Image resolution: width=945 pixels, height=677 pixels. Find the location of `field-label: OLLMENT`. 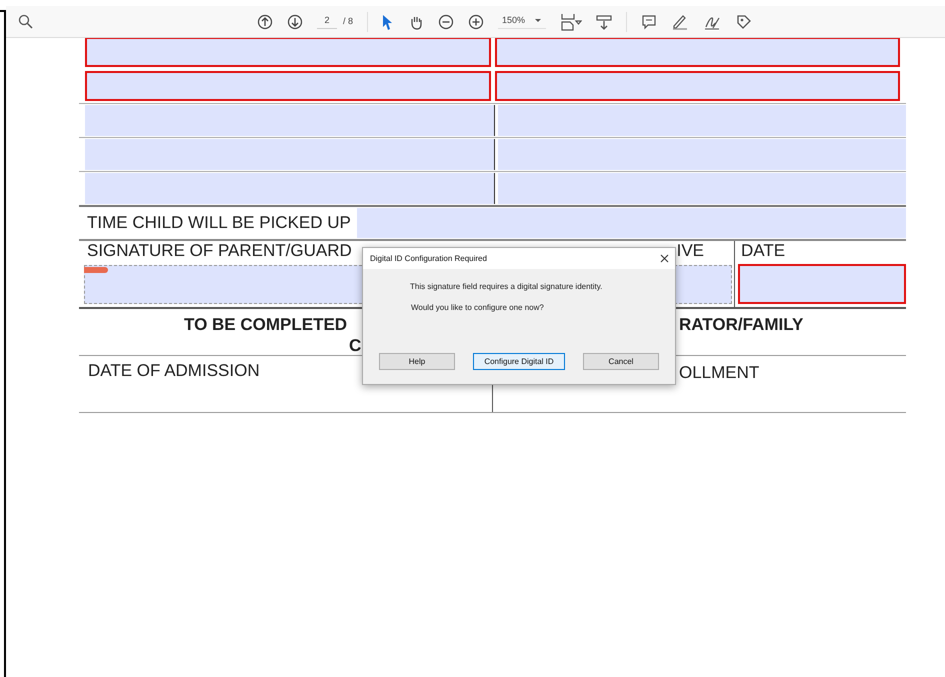

field-label: OLLMENT is located at coordinates (719, 372).